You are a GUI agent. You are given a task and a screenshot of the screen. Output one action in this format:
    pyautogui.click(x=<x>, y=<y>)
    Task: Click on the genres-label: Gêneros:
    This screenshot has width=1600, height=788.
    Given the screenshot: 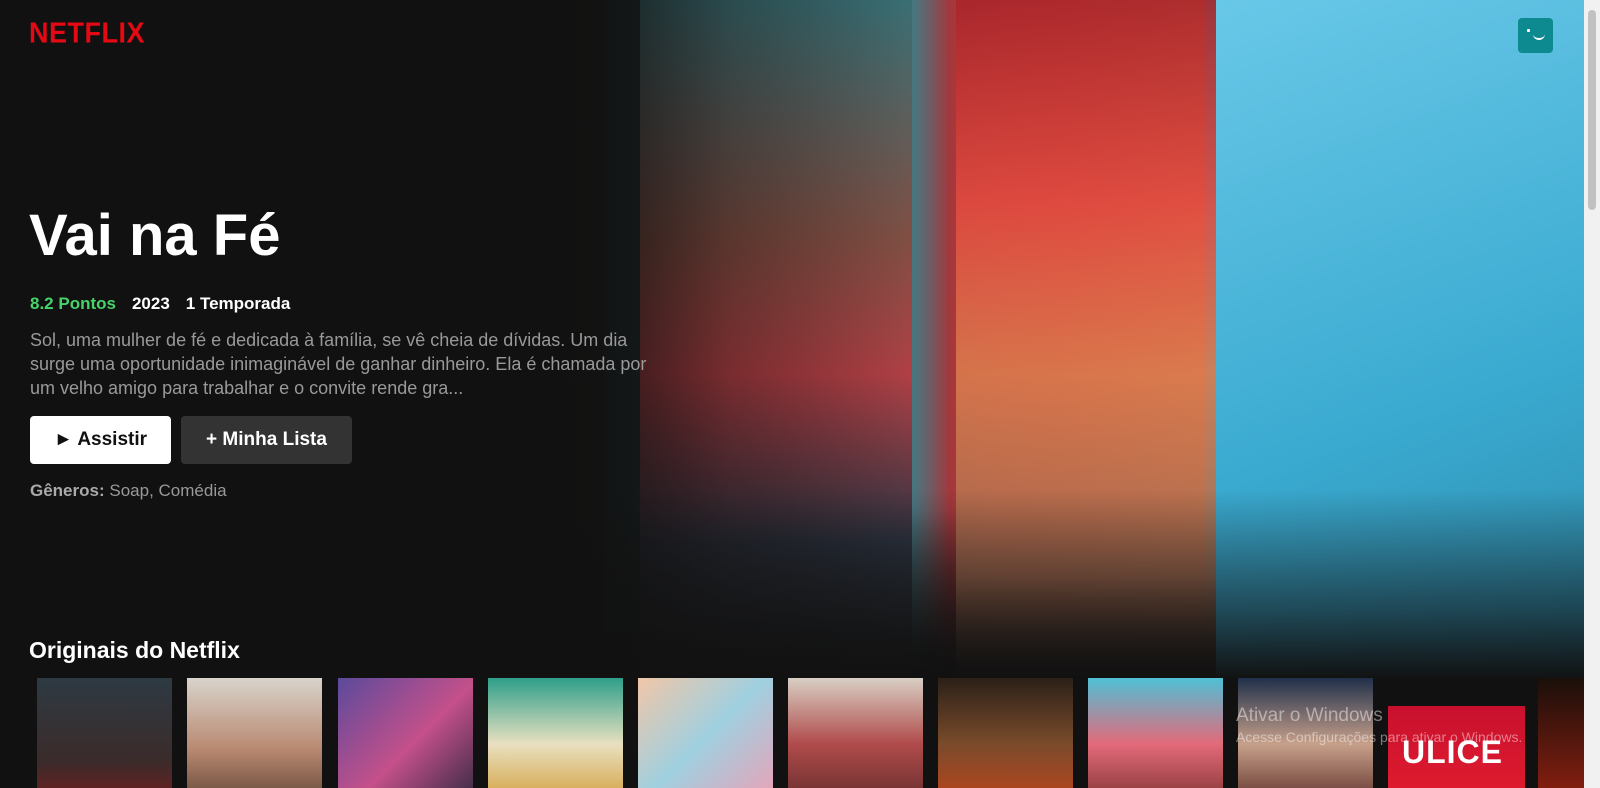 What is the action you would take?
    pyautogui.click(x=67, y=490)
    